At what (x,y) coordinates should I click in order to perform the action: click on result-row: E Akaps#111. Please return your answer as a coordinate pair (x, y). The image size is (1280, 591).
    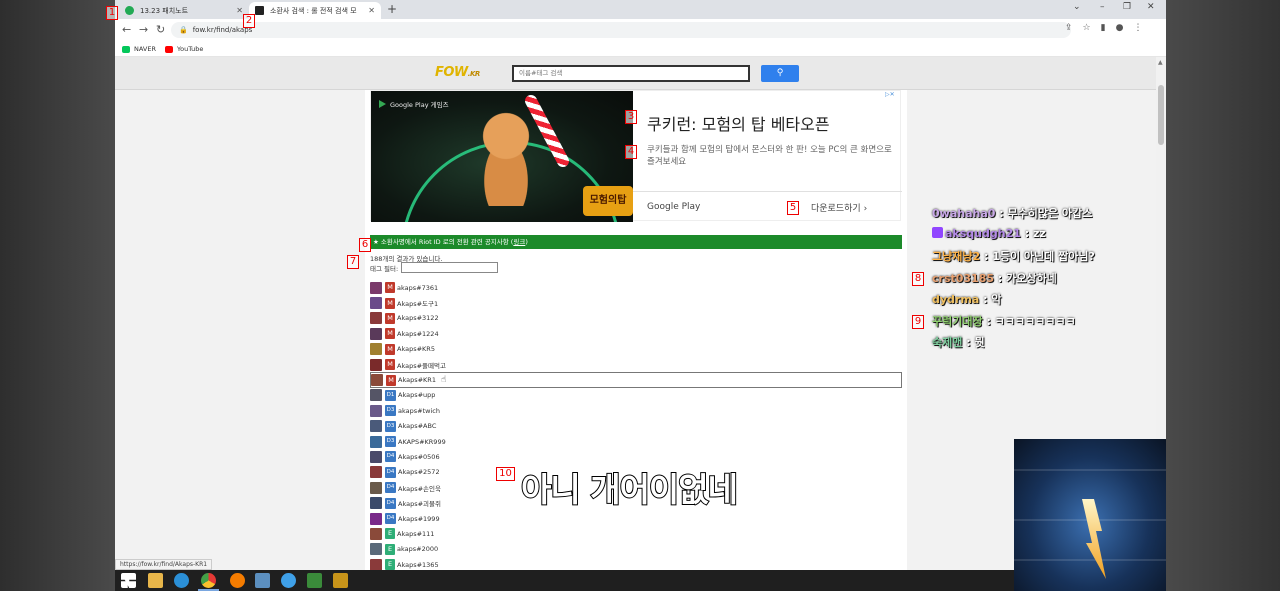
    Looking at the image, I should click on (636, 533).